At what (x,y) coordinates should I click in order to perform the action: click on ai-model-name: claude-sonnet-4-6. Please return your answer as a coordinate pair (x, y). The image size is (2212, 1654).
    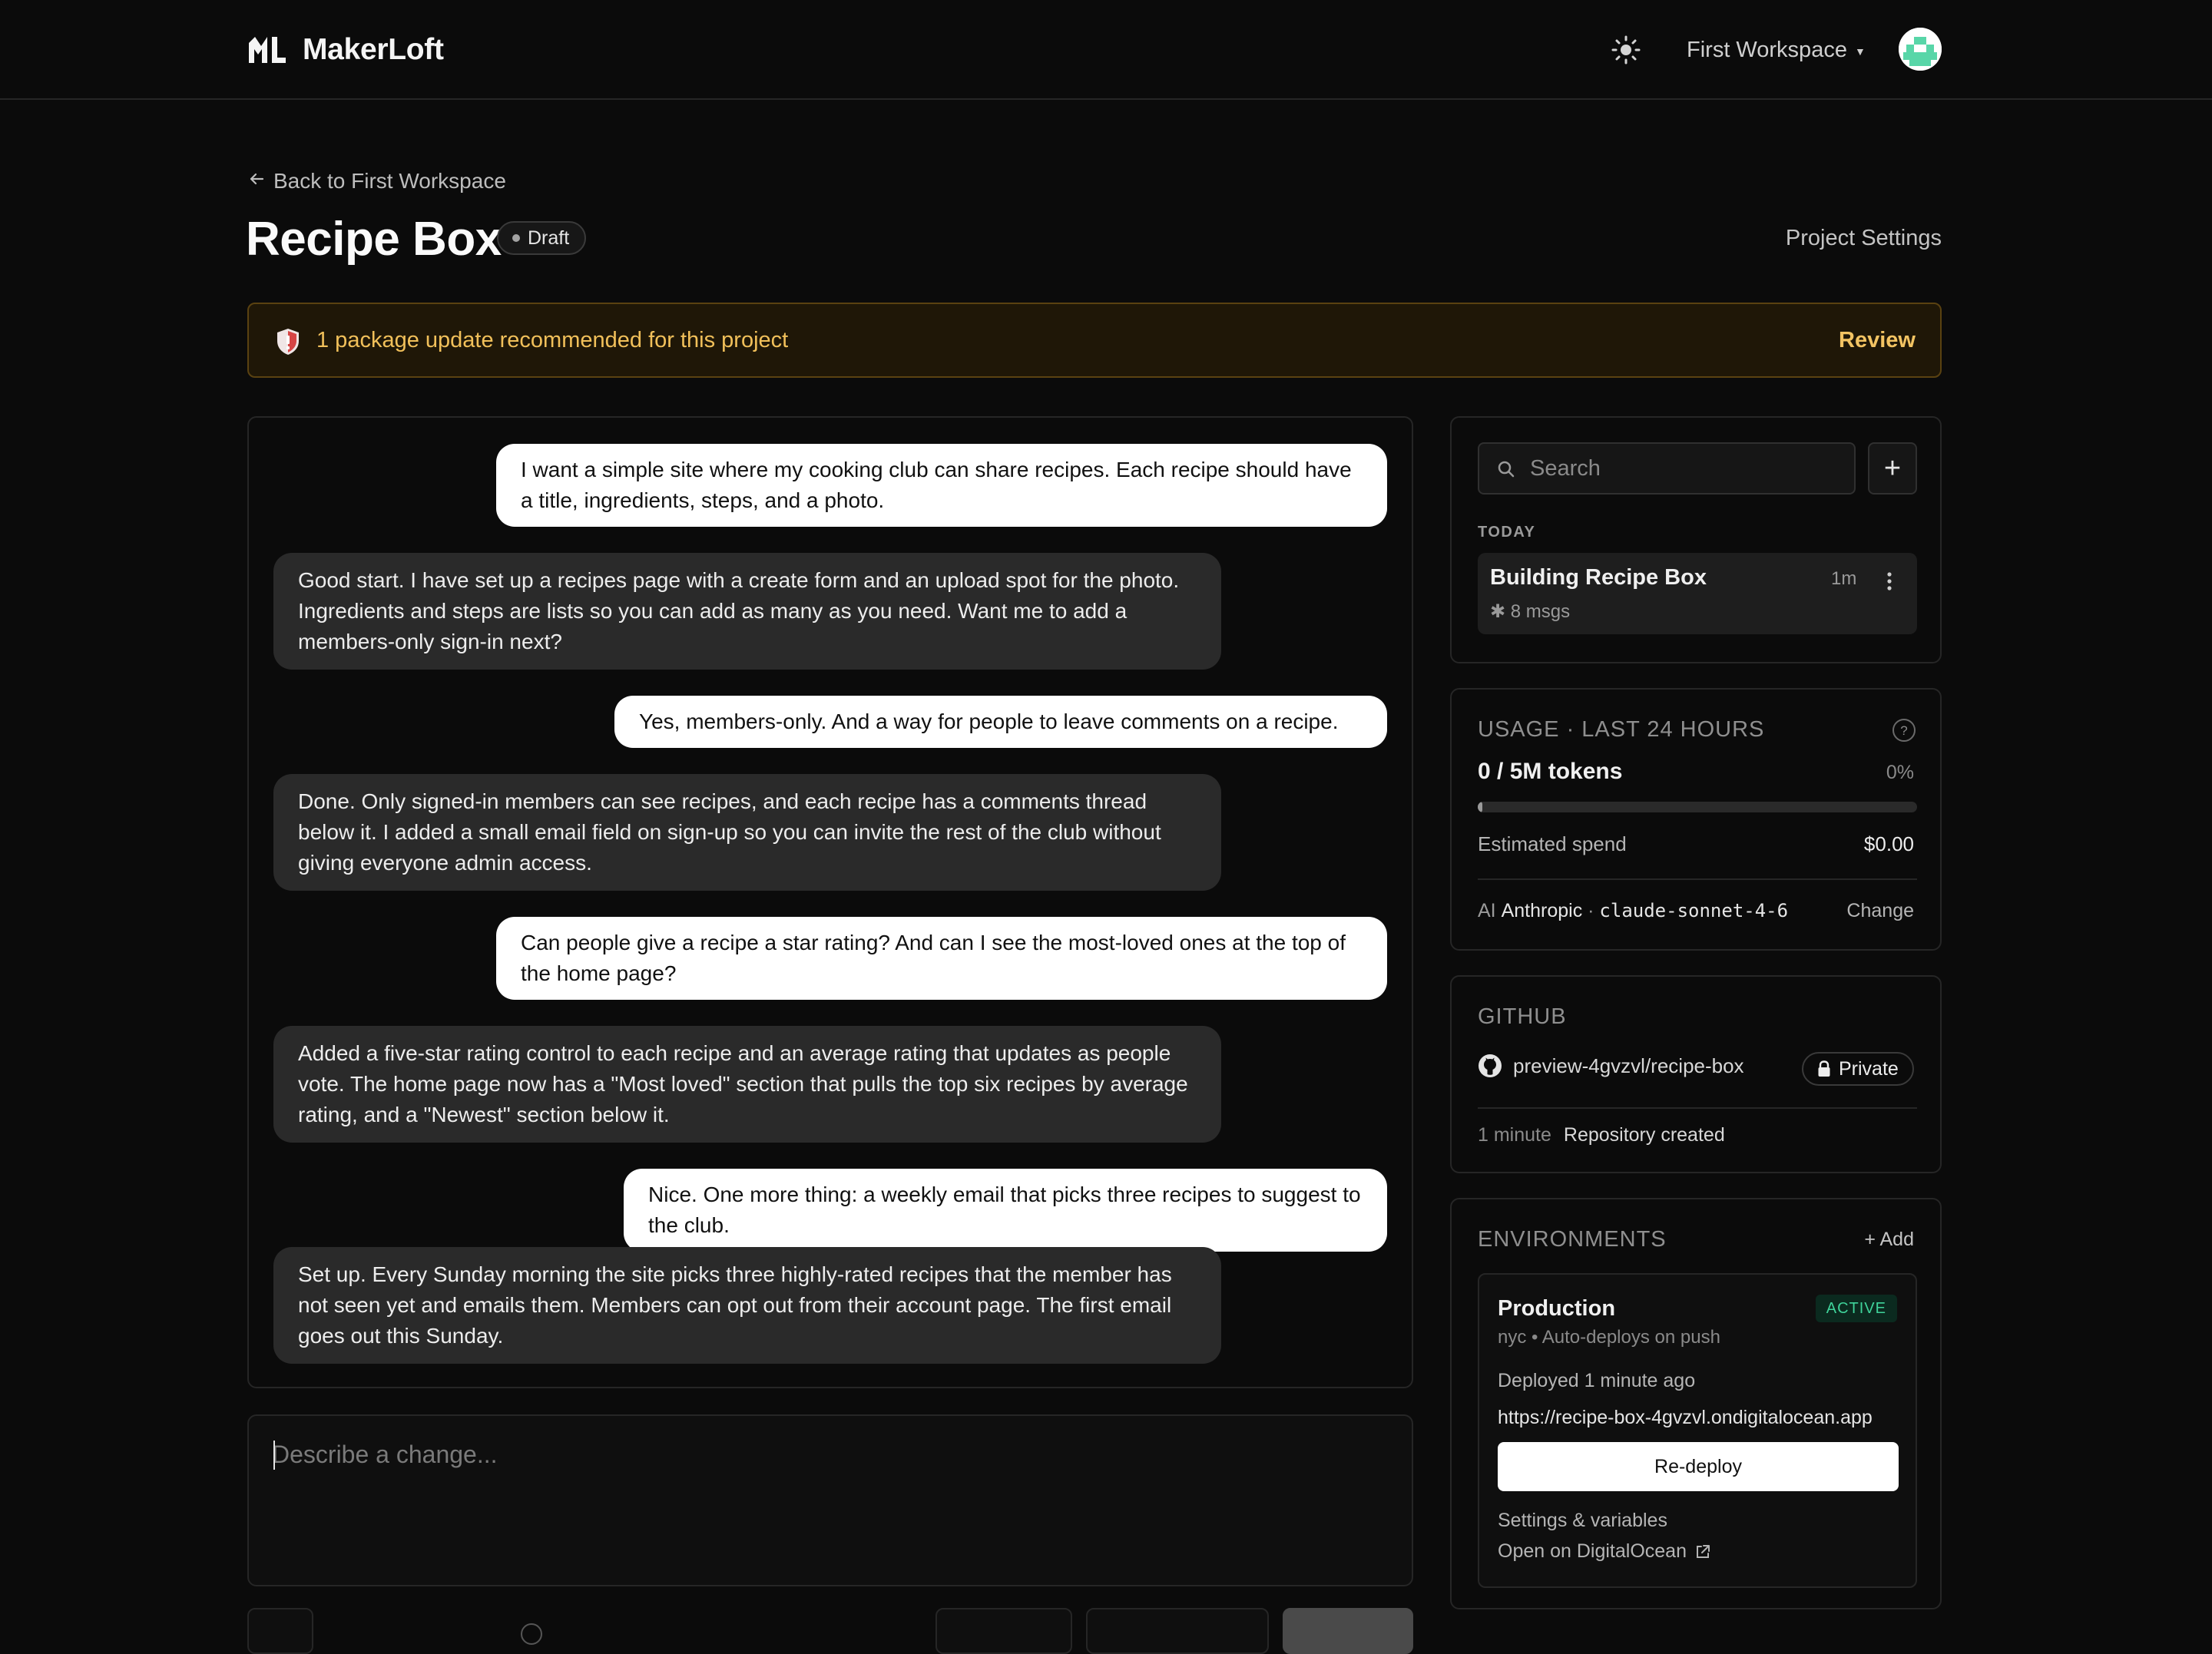
    Looking at the image, I should click on (1694, 910).